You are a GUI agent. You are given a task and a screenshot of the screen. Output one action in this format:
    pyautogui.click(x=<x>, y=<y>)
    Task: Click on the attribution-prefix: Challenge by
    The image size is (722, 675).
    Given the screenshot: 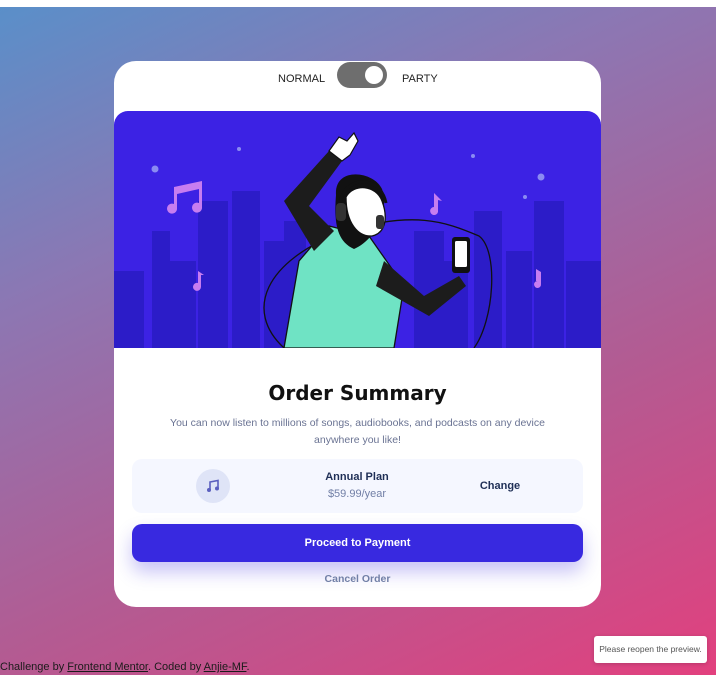 What is the action you would take?
    pyautogui.click(x=34, y=667)
    